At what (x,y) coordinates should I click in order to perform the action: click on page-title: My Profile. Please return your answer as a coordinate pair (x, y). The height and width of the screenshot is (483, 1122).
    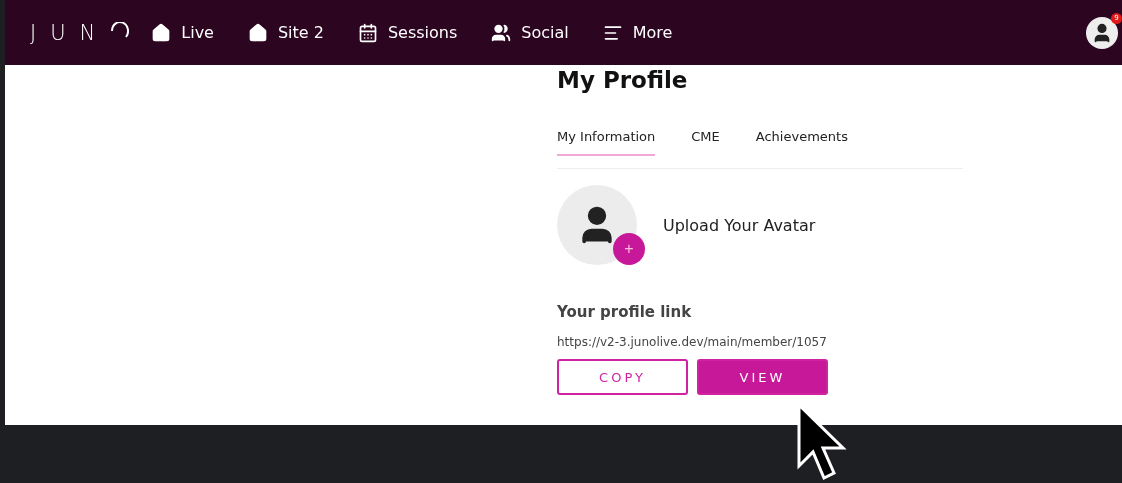
    Looking at the image, I should click on (623, 80).